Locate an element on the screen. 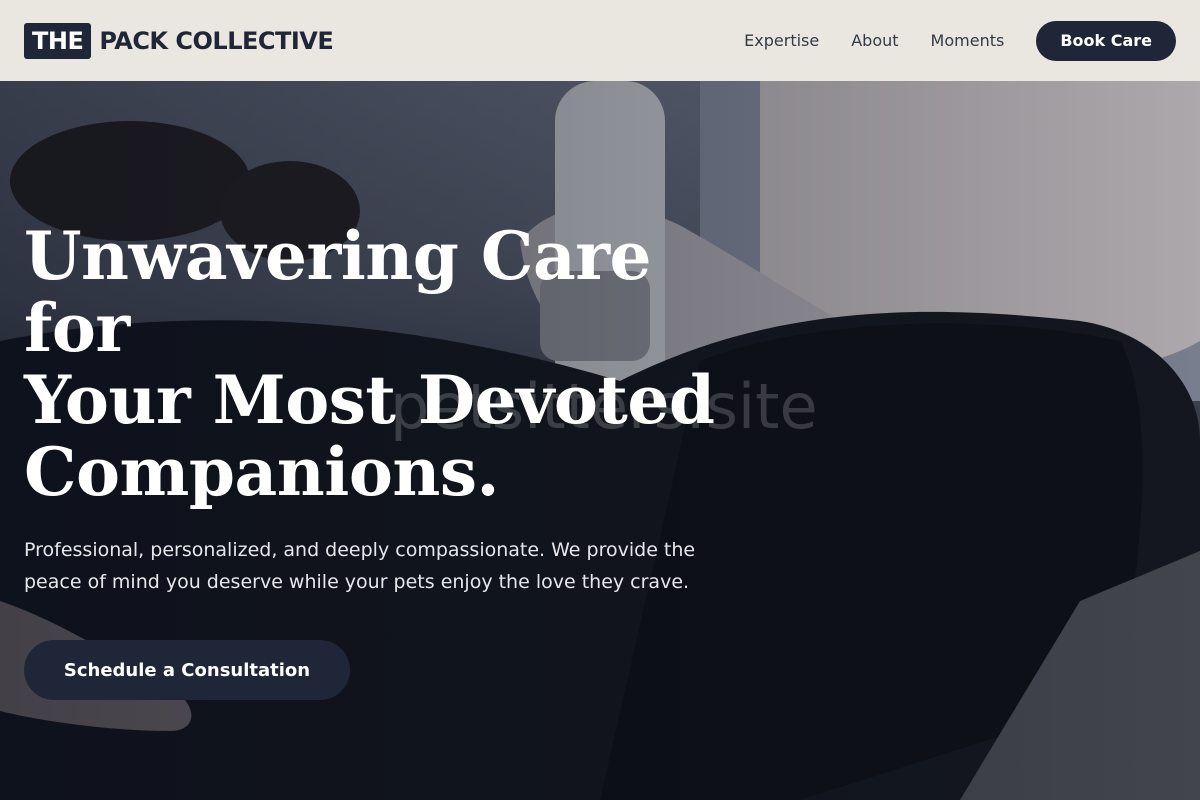 Image resolution: width=1200 pixels, height=800 pixels. hero-title-line: Companions. is located at coordinates (262, 472).